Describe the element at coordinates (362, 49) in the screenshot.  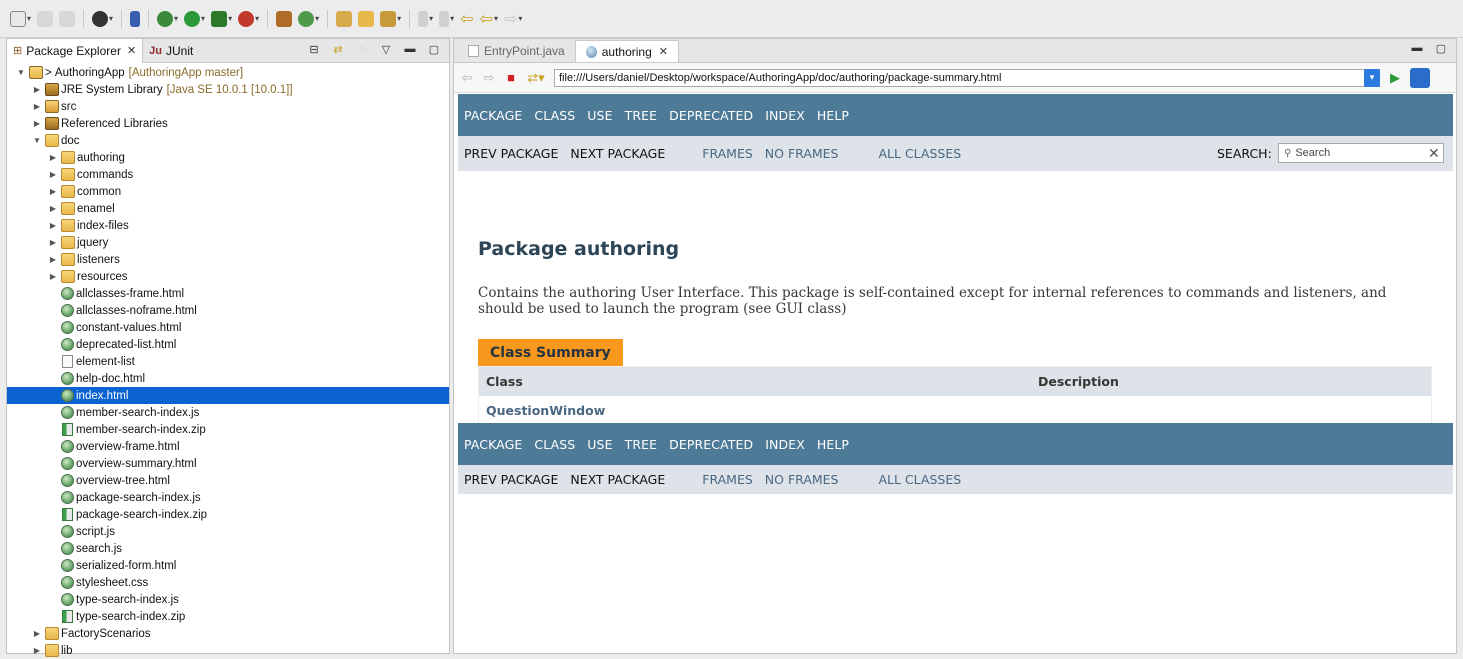
I see `focus-icon: ◌` at that location.